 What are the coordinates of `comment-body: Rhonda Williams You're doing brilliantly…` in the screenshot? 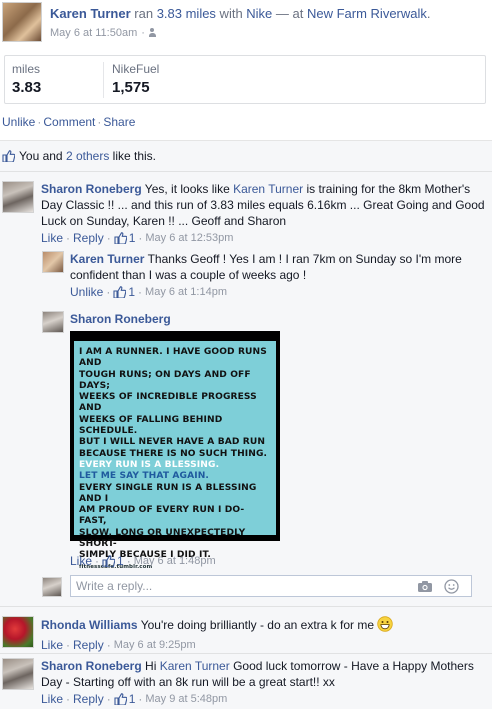 It's located at (265, 634).